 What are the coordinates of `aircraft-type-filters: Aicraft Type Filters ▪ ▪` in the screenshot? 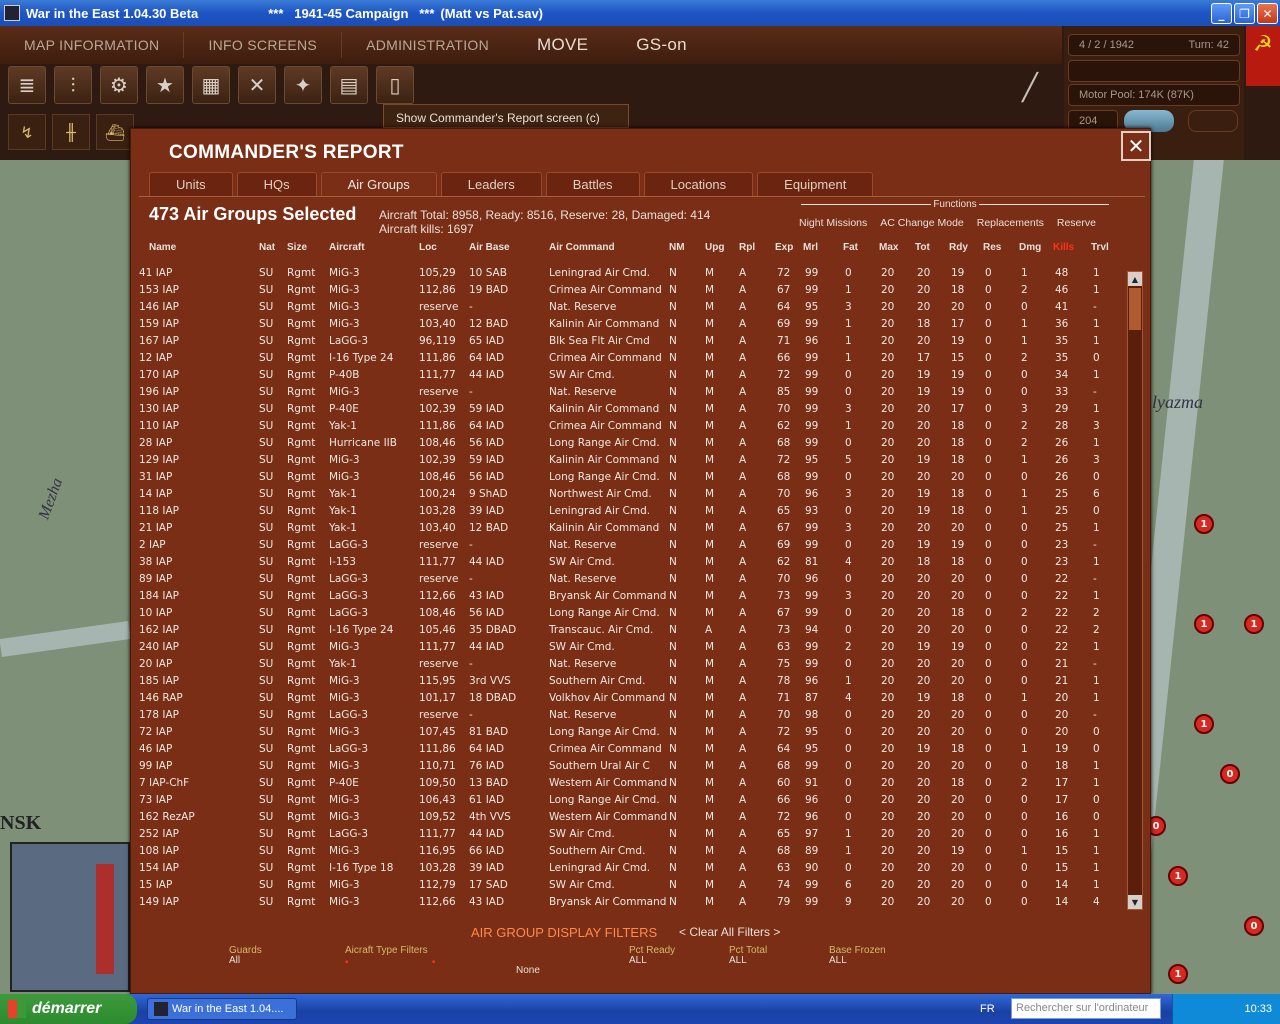 It's located at (390, 957).